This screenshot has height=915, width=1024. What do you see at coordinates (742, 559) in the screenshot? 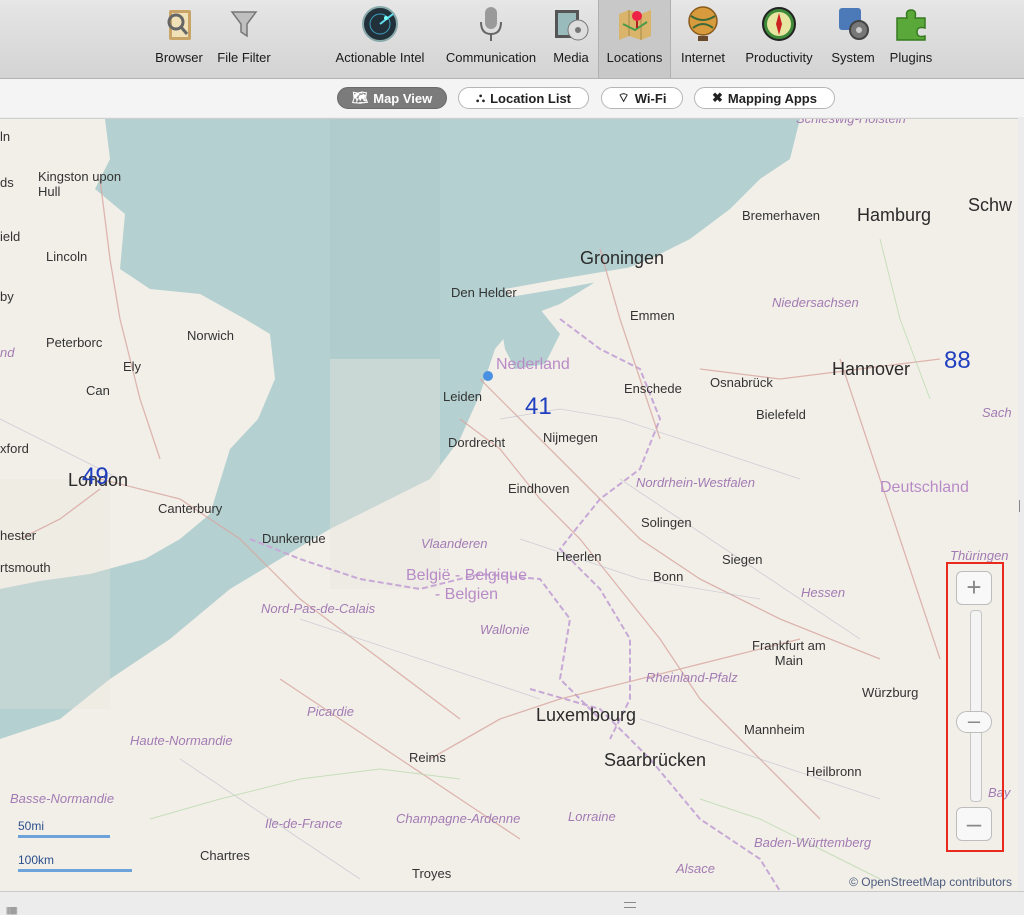
I see `city-siegen: Siegen` at bounding box center [742, 559].